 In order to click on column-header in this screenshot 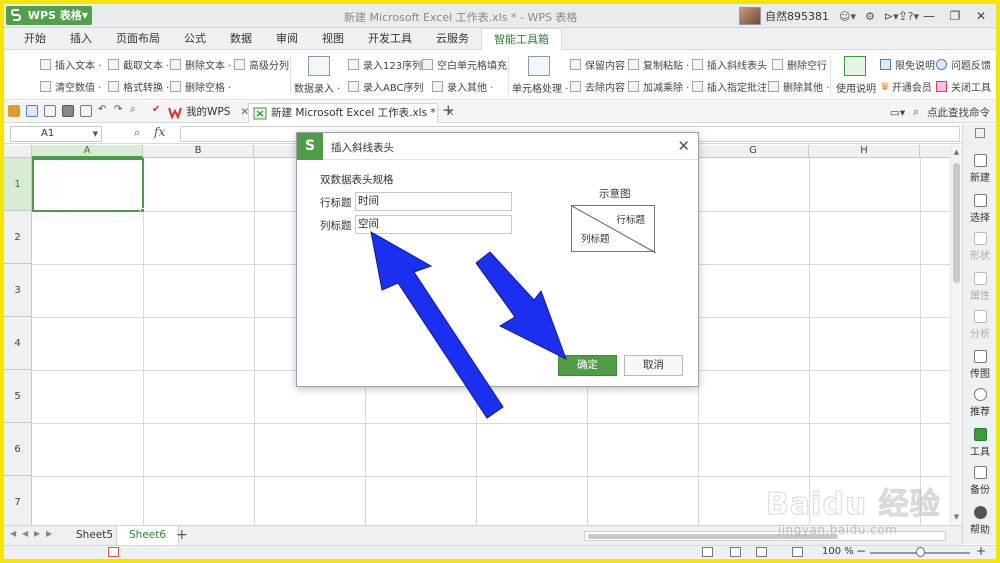, I will do `click(935, 151)`.